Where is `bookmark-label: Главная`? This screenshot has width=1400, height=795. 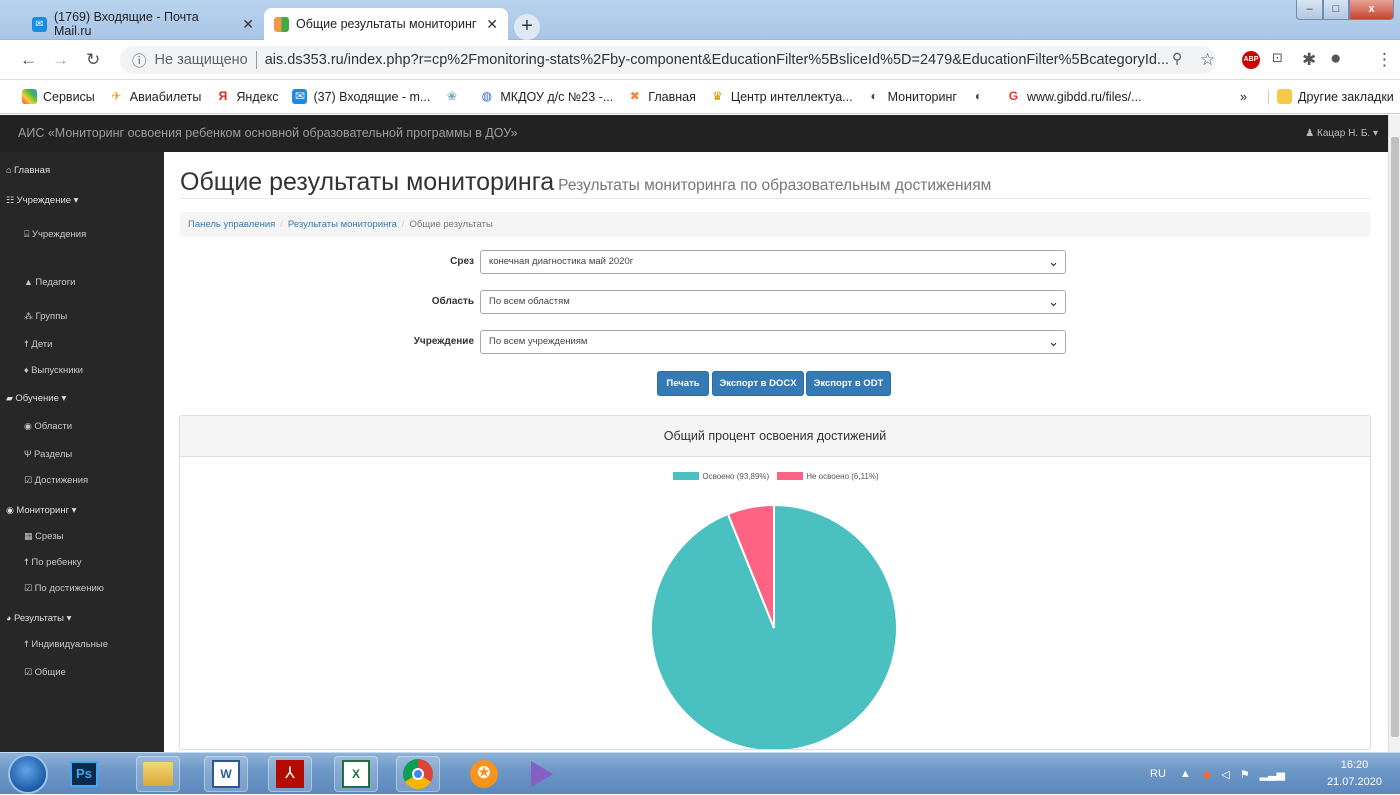
bookmark-label: Главная is located at coordinates (672, 96).